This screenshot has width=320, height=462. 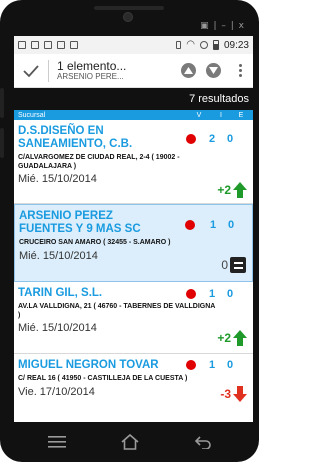 I want to click on branch-name: D.S.DISEÑO EN SANEAMIENTO, C.B., so click(x=75, y=138).